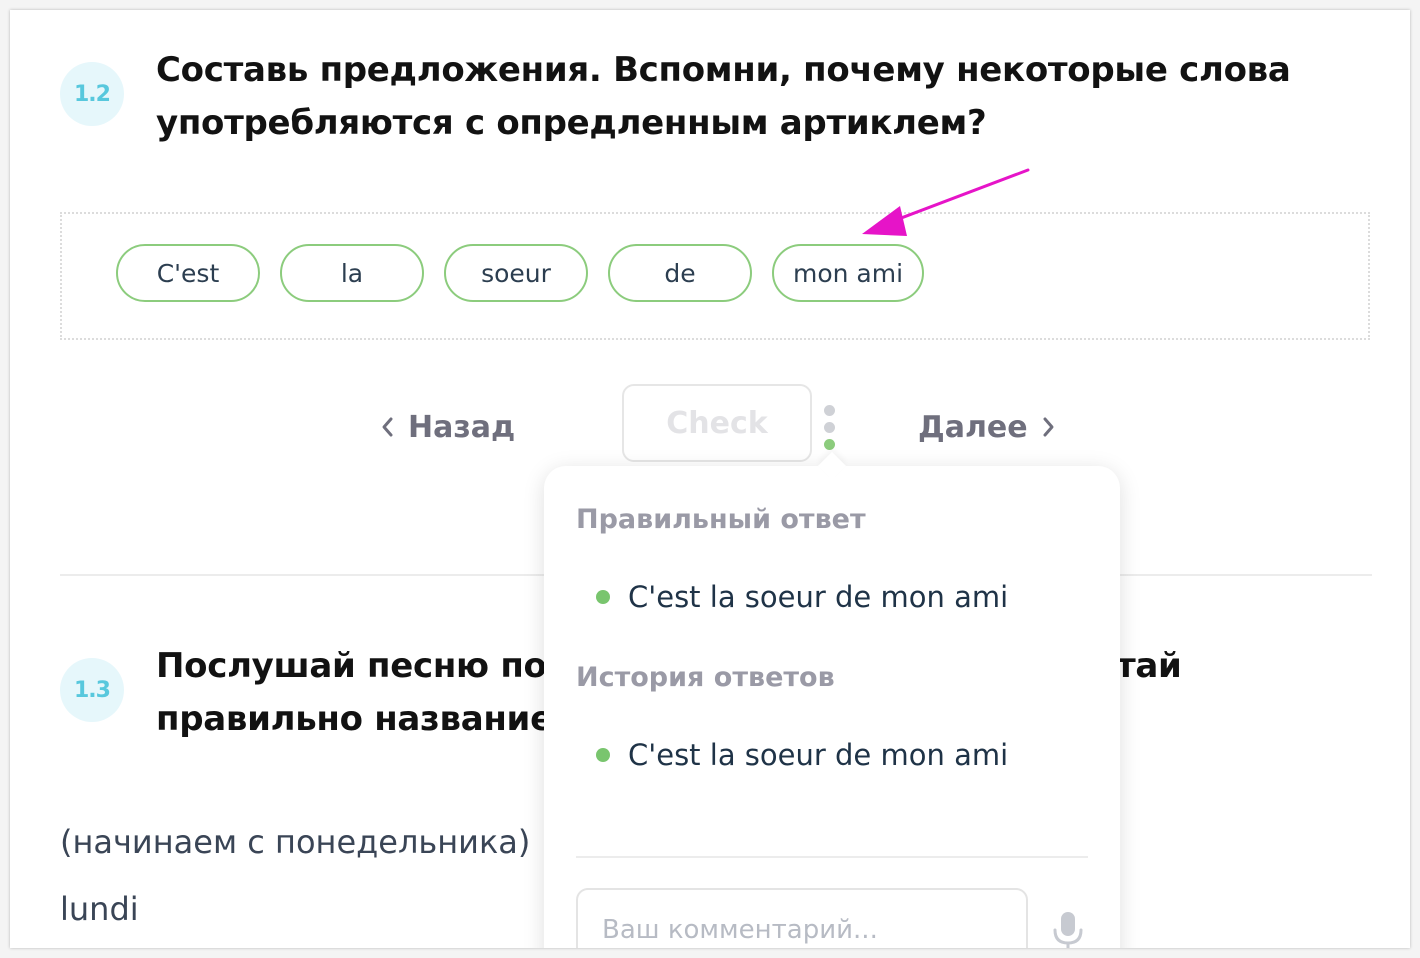 The image size is (1420, 958). I want to click on task-number-badge: 1.3, so click(92, 690).